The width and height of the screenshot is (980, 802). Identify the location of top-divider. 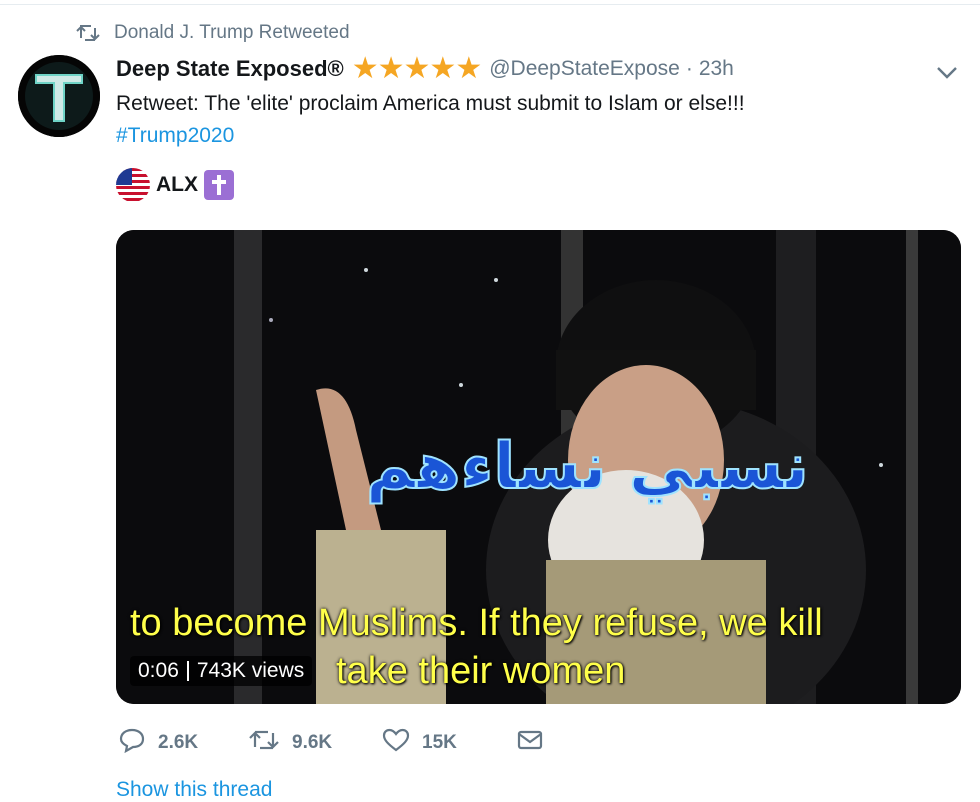
(490, 4).